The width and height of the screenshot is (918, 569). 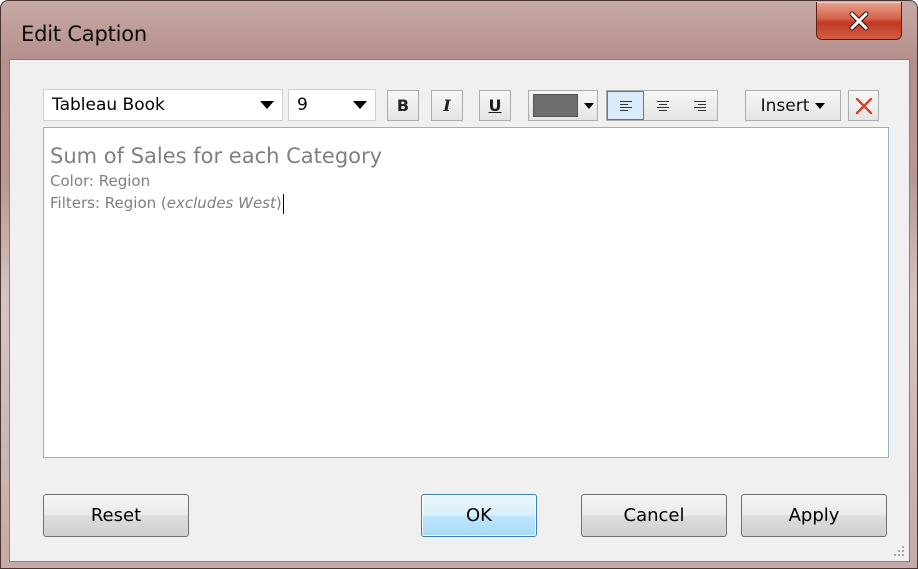 I want to click on align-right-button, so click(x=699, y=105).